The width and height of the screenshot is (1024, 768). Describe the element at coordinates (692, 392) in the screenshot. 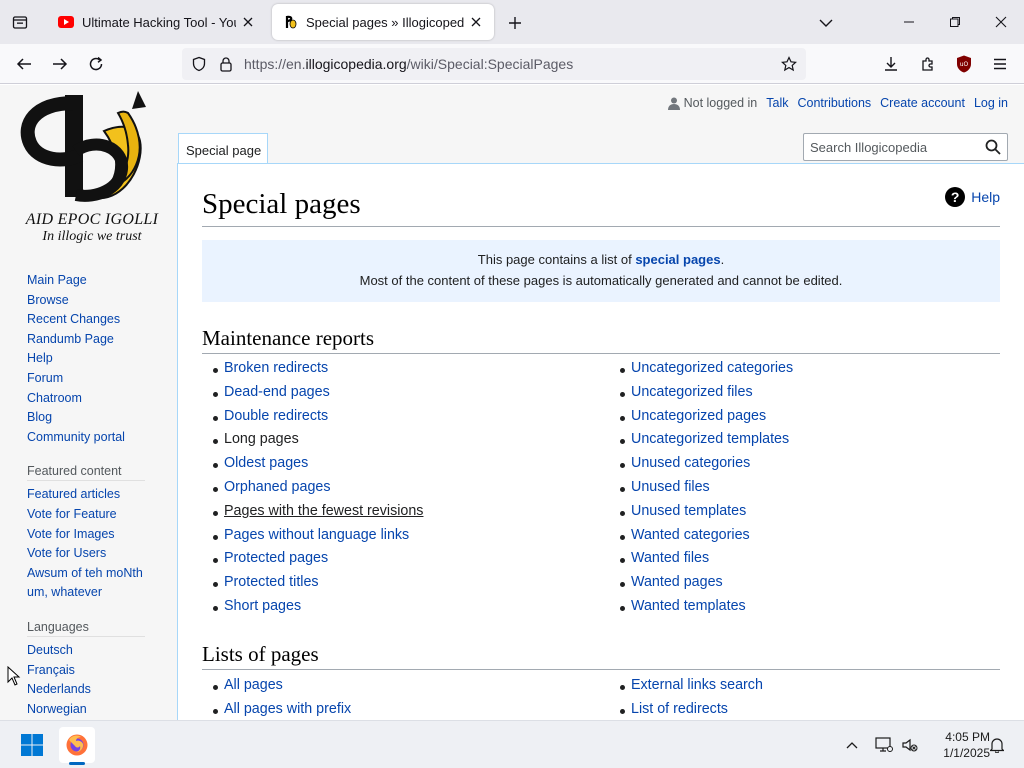

I see `uncategorized-files-link: Uncategorized files` at that location.